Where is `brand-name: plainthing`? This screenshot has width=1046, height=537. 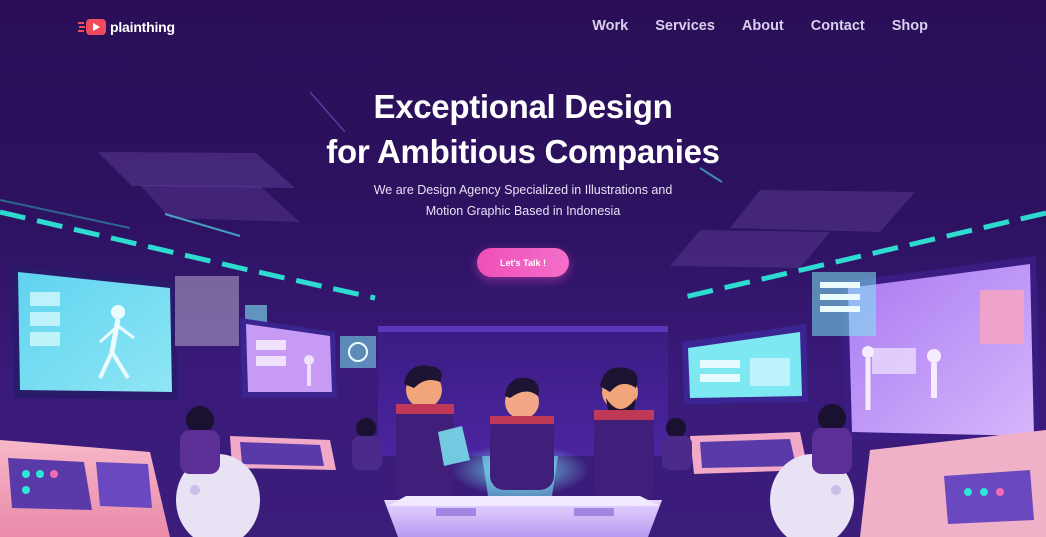 brand-name: plainthing is located at coordinates (142, 27).